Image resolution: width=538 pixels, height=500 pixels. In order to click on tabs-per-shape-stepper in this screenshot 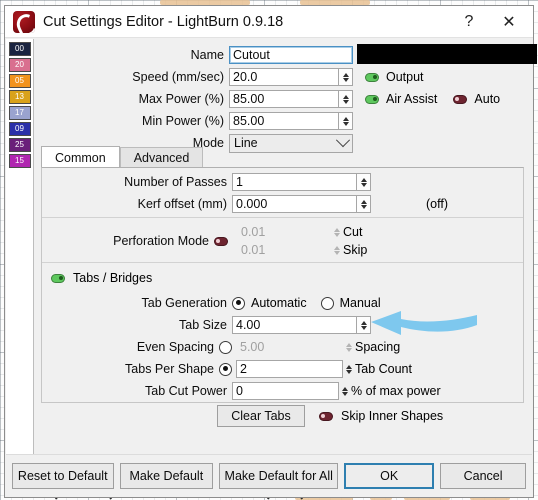, I will do `click(349, 369)`.